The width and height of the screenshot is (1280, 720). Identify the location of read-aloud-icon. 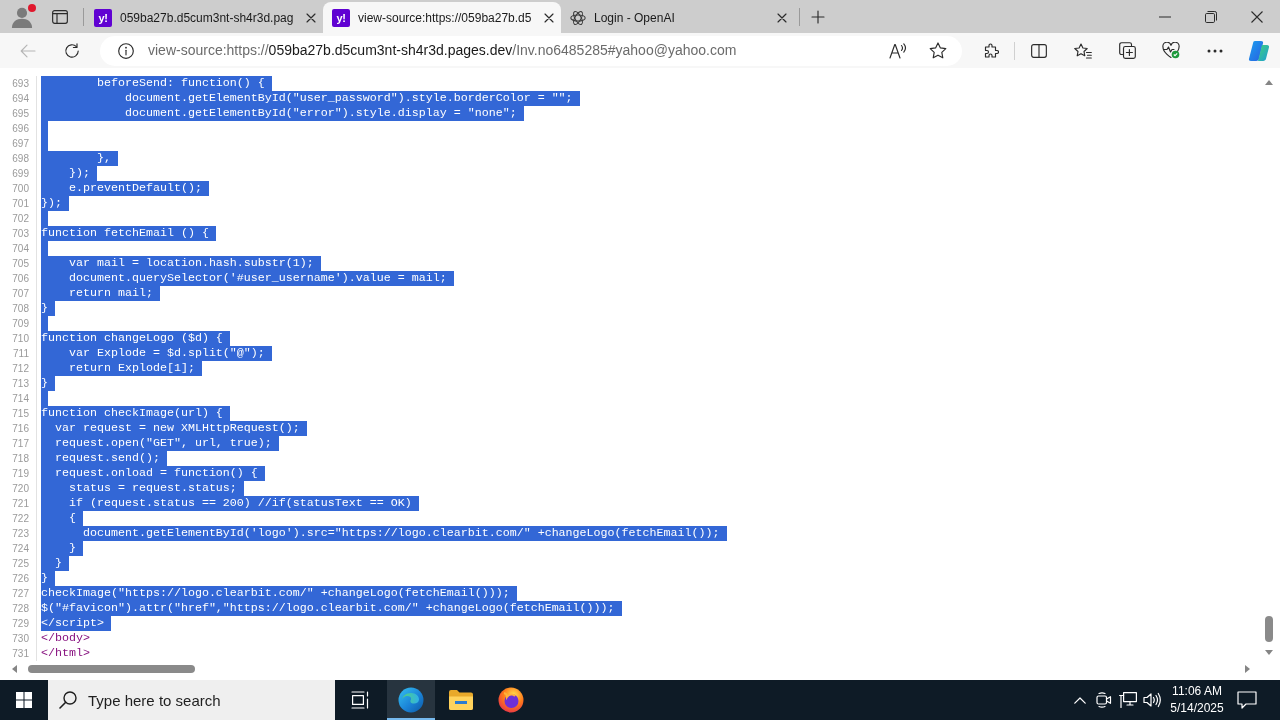
(898, 50).